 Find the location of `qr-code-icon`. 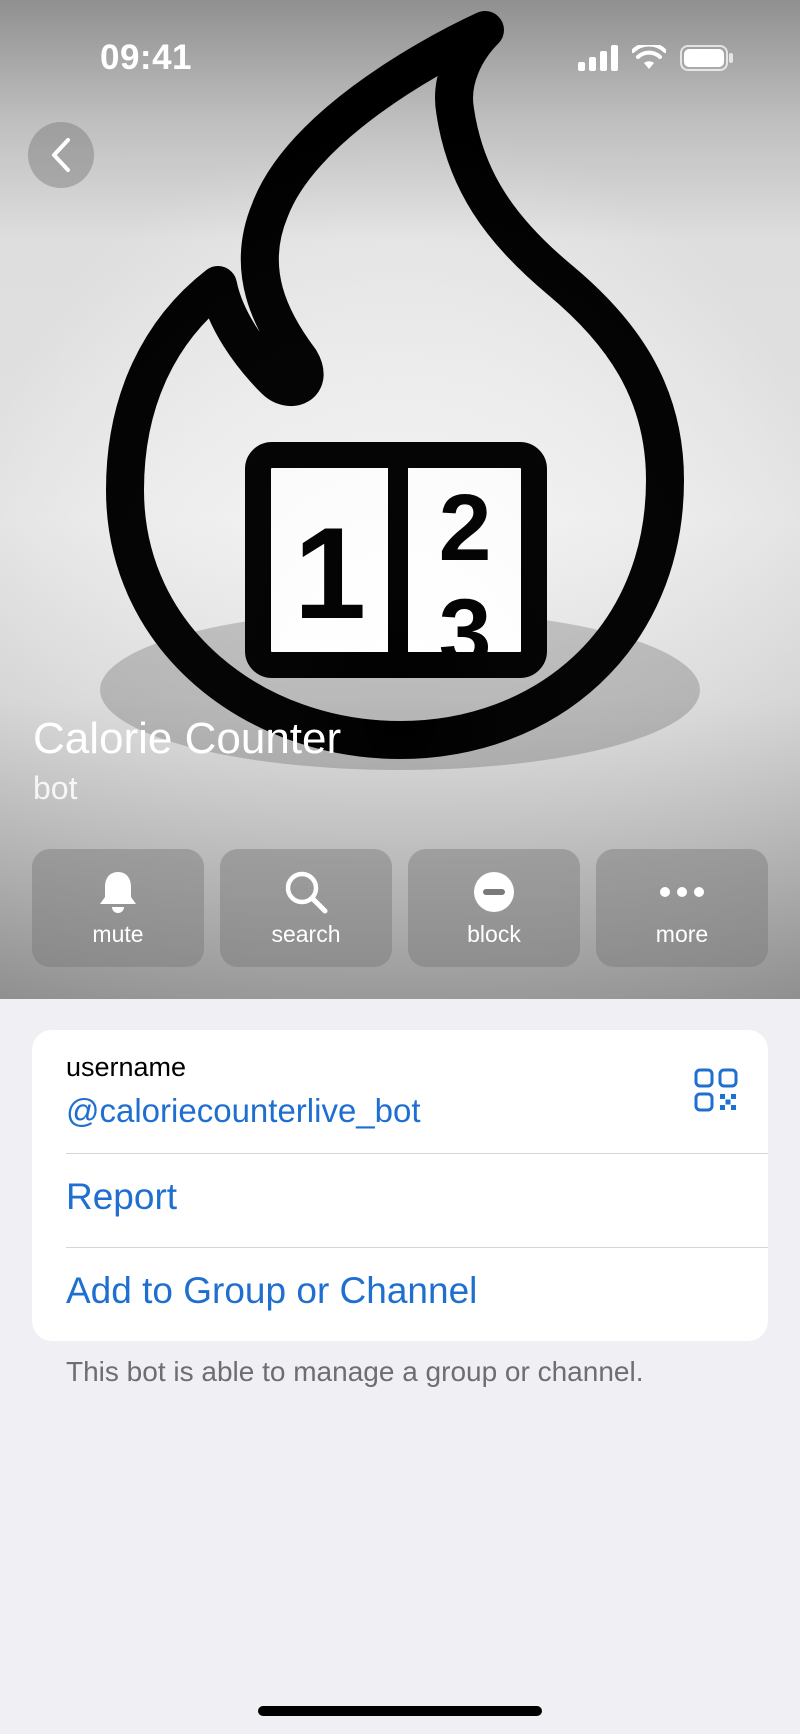

qr-code-icon is located at coordinates (716, 1090).